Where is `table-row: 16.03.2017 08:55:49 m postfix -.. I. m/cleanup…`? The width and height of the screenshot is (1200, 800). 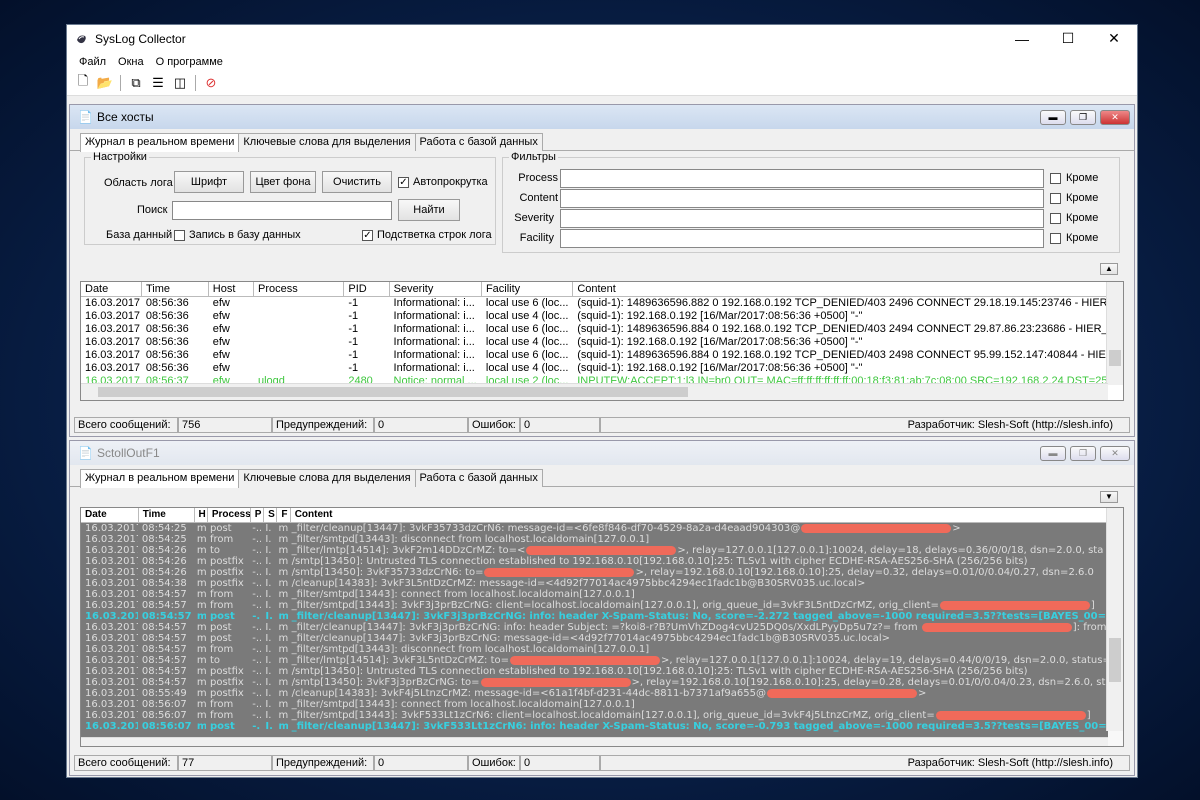
table-row: 16.03.2017 08:55:49 m postfix -.. I. m/cleanup… is located at coordinates (594, 693).